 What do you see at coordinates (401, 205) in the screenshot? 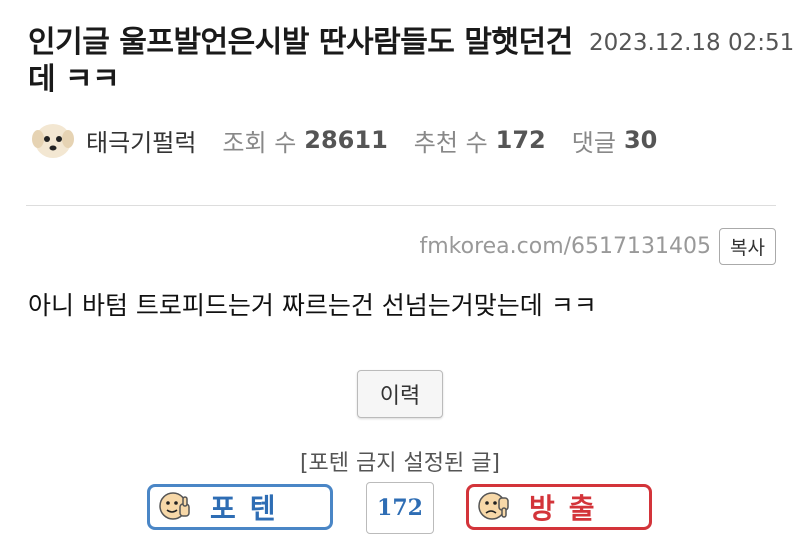
I see `divider` at bounding box center [401, 205].